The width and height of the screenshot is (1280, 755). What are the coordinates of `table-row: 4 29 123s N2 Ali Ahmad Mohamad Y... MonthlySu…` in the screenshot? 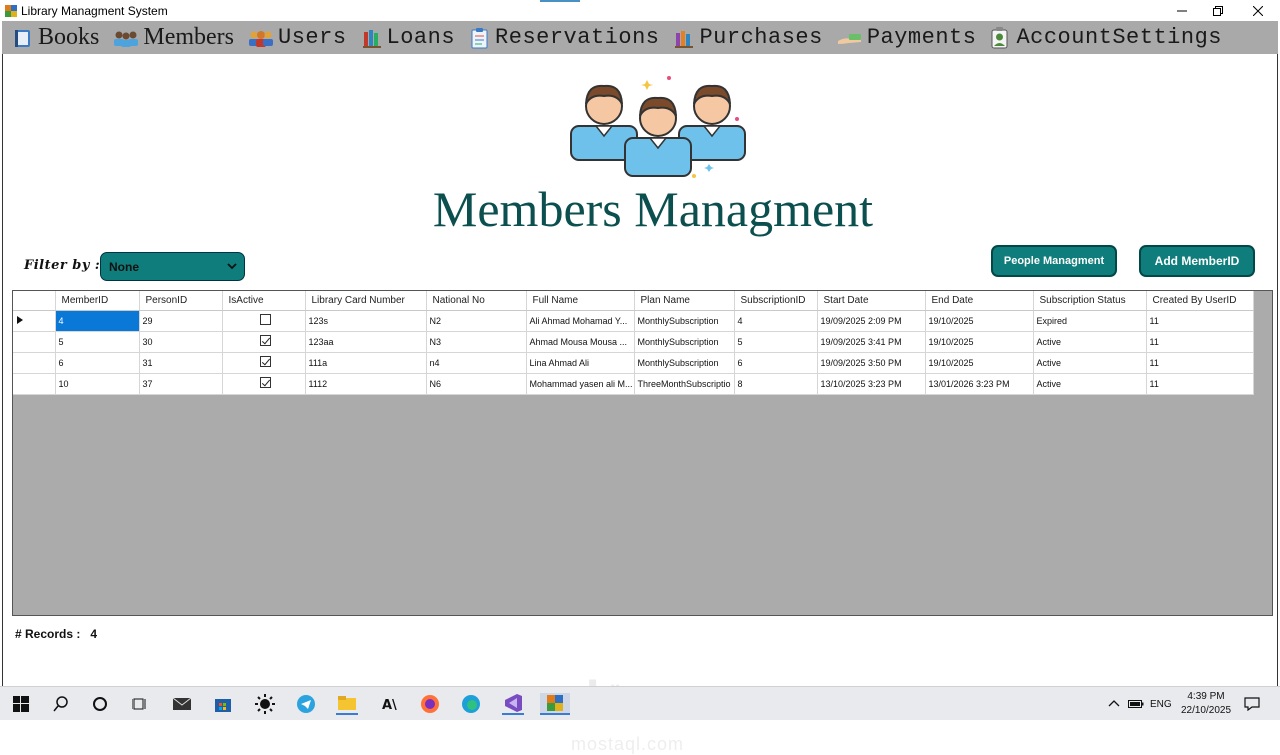 It's located at (633, 321).